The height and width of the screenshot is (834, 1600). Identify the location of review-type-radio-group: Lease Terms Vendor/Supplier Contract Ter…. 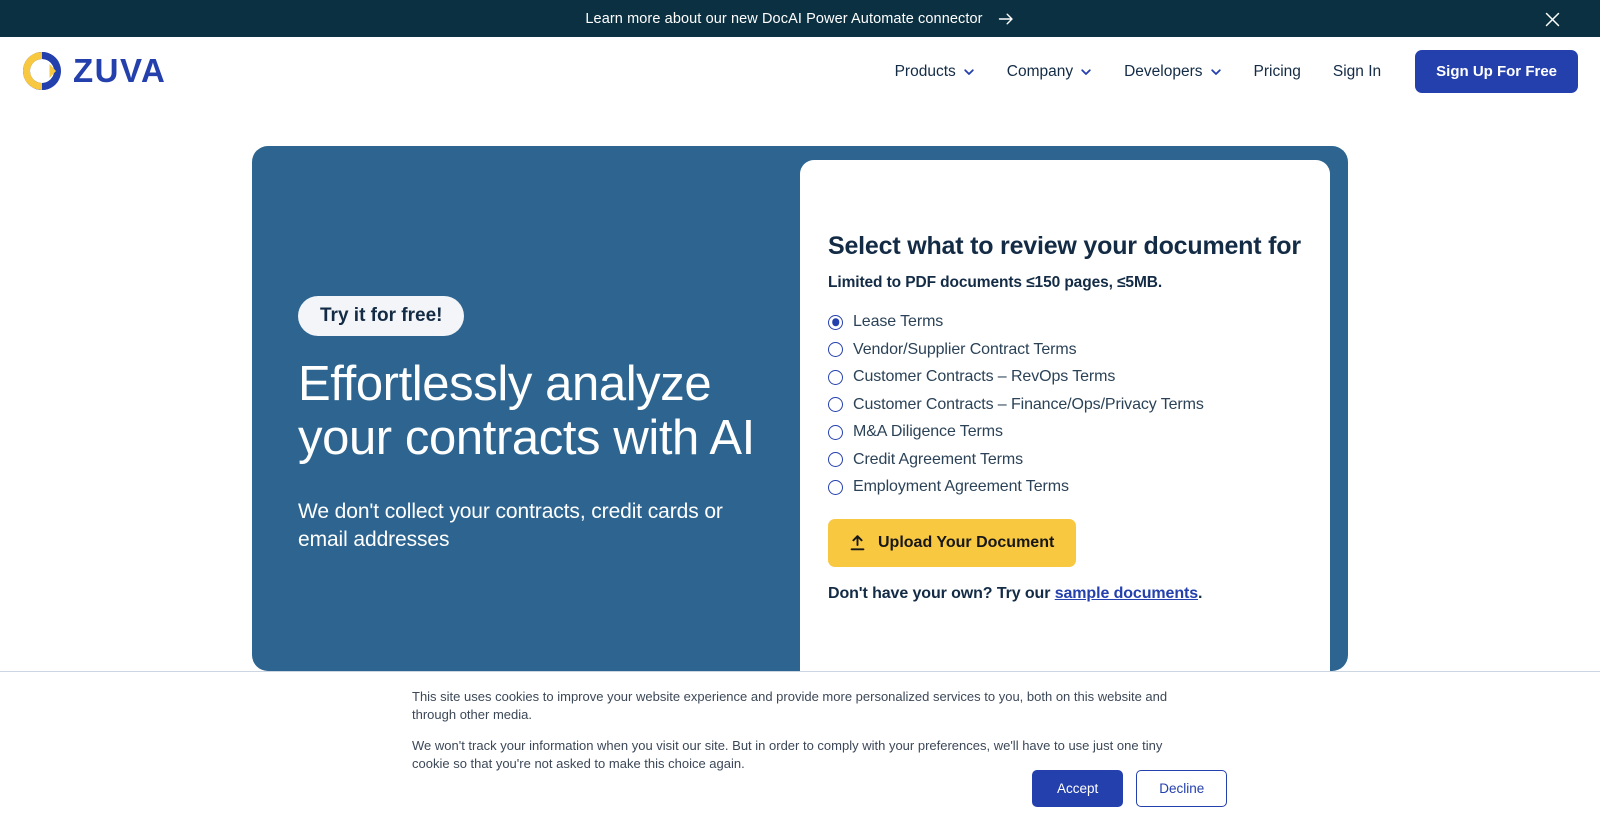
(1065, 404).